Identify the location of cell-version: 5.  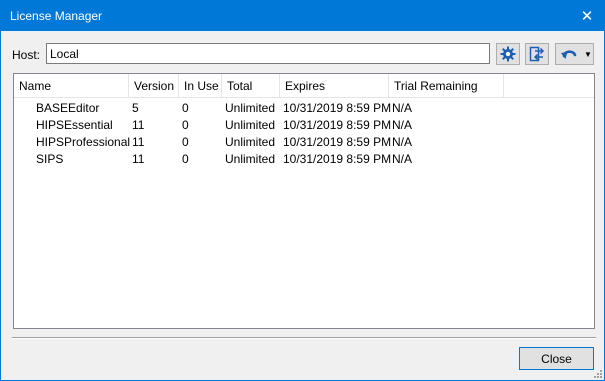
(135, 108).